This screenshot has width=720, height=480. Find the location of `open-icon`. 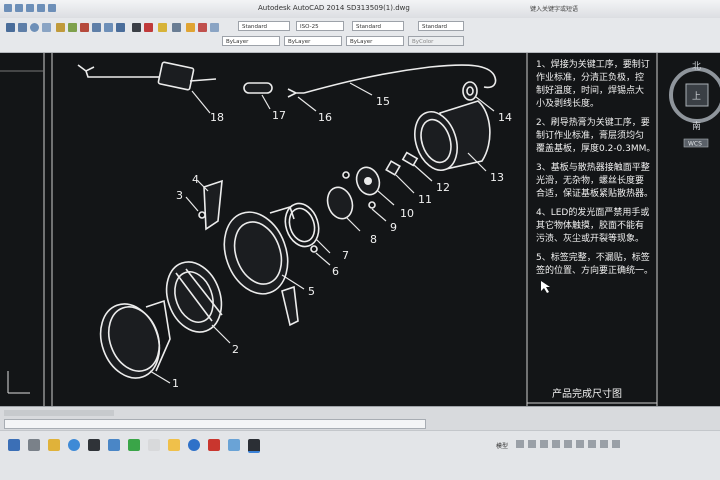

open-icon is located at coordinates (19, 8).